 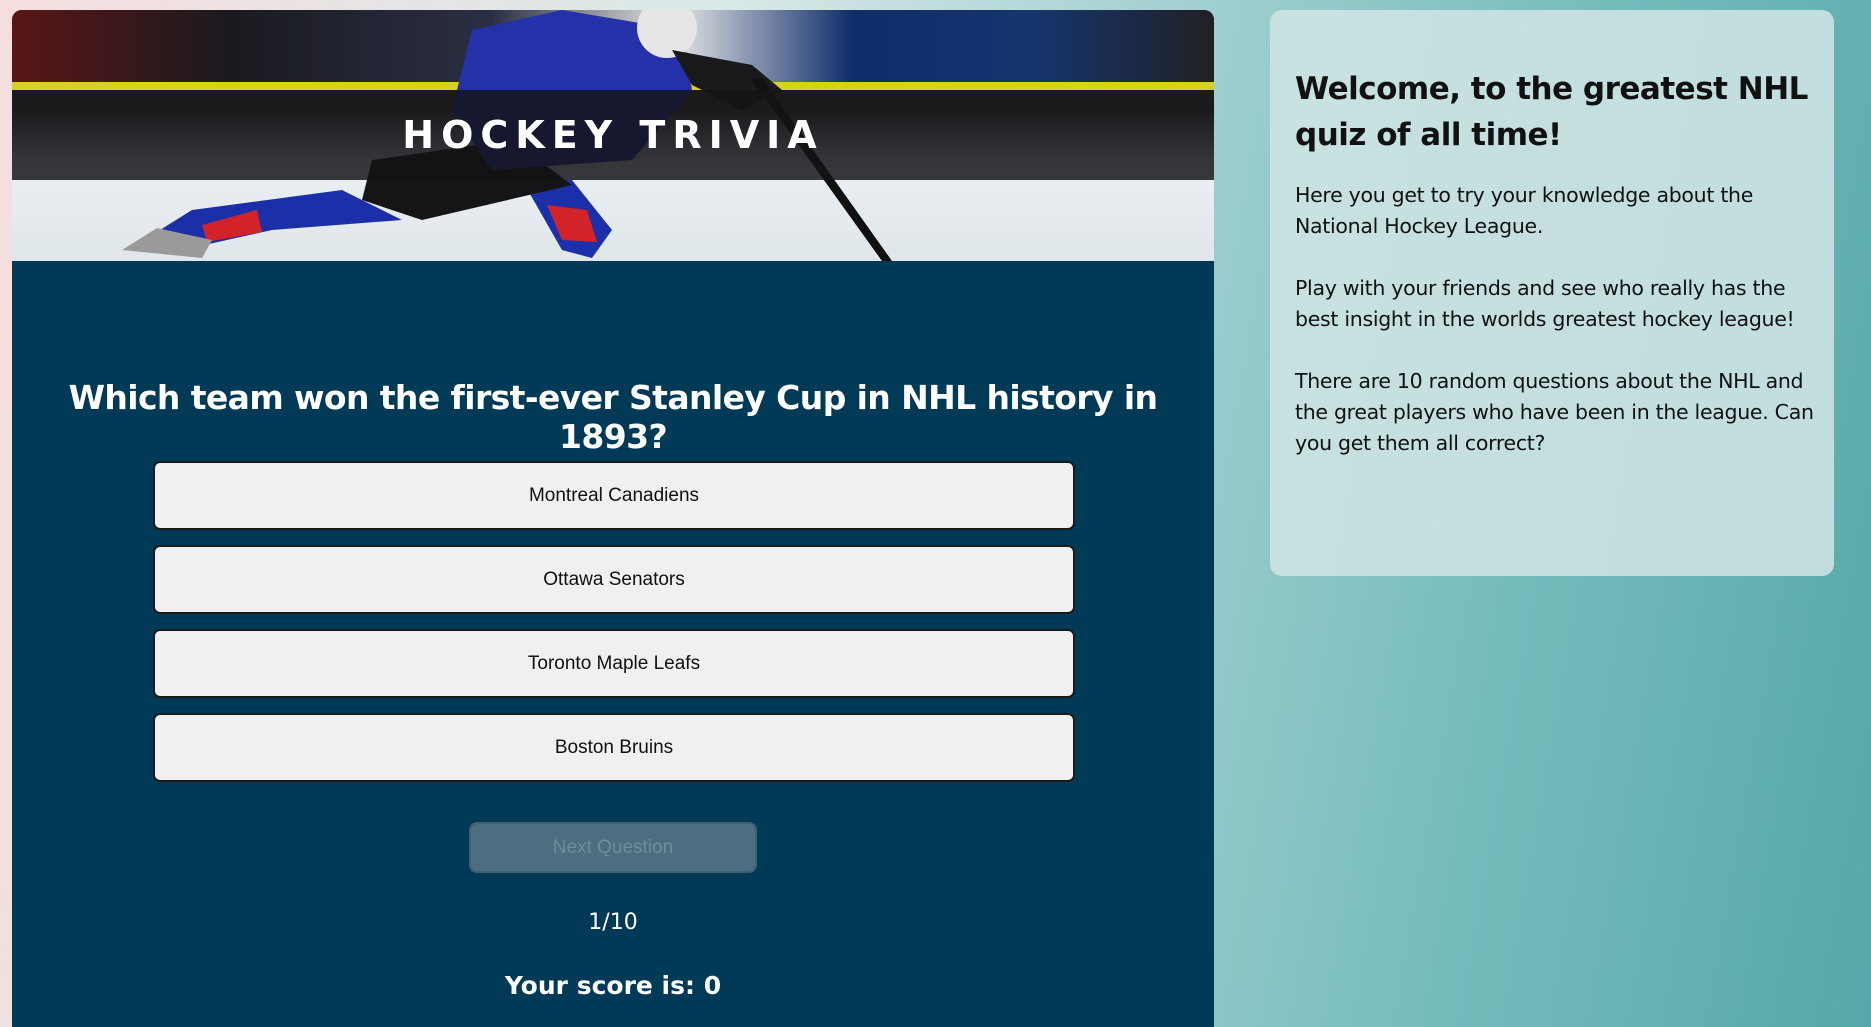 What do you see at coordinates (614, 579) in the screenshot?
I see `answer-button-2: Ottawa Senators` at bounding box center [614, 579].